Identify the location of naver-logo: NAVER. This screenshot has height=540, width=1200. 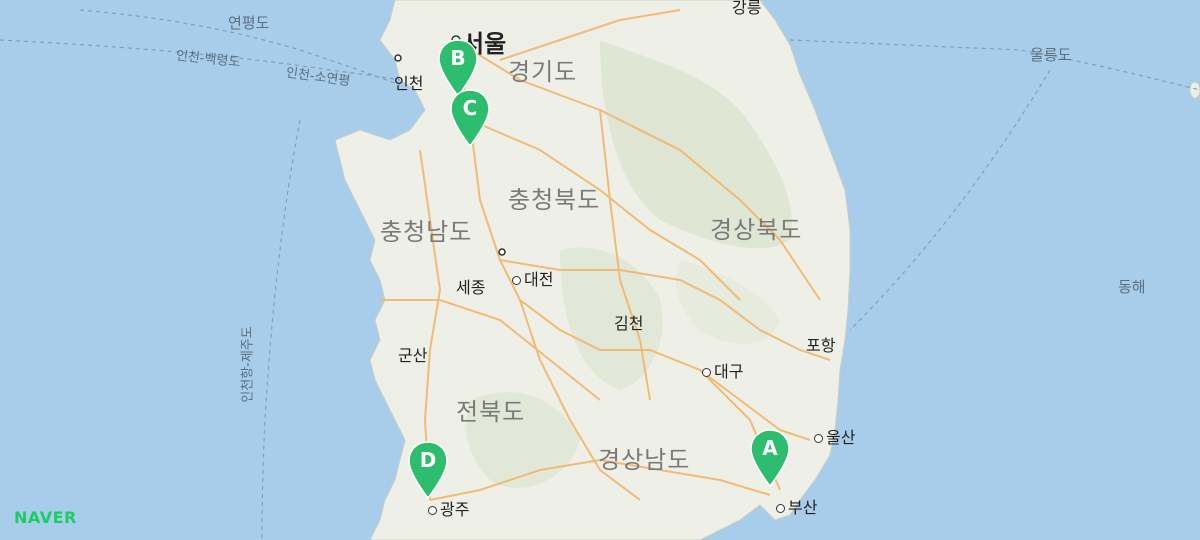
(45, 517).